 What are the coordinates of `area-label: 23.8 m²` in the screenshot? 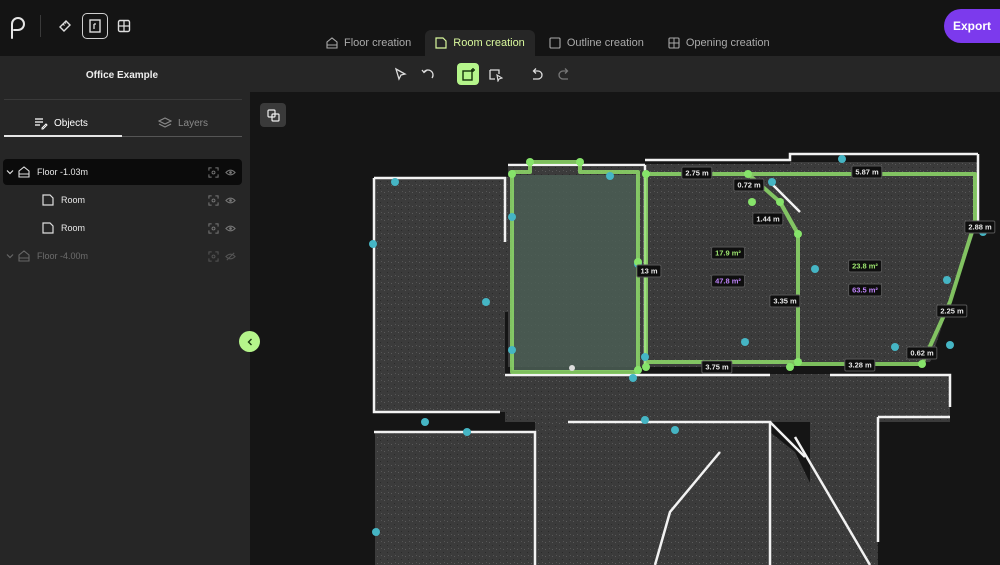 It's located at (865, 266).